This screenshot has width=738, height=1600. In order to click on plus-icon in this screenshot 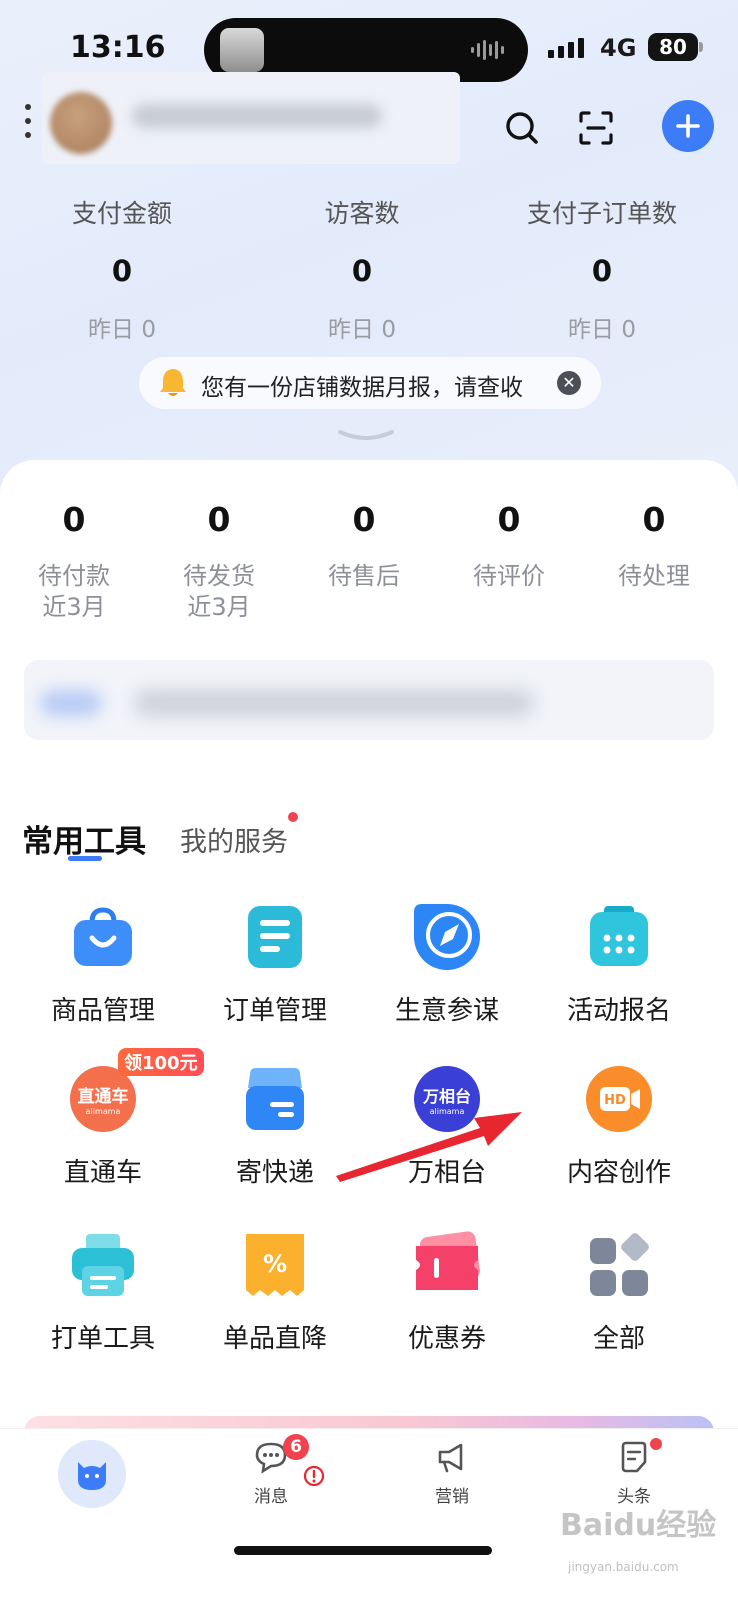, I will do `click(688, 126)`.